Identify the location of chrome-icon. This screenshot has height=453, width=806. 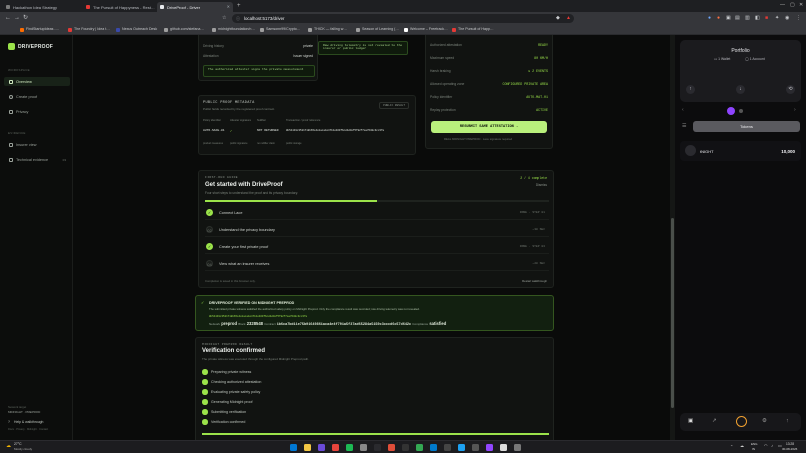
(419, 447).